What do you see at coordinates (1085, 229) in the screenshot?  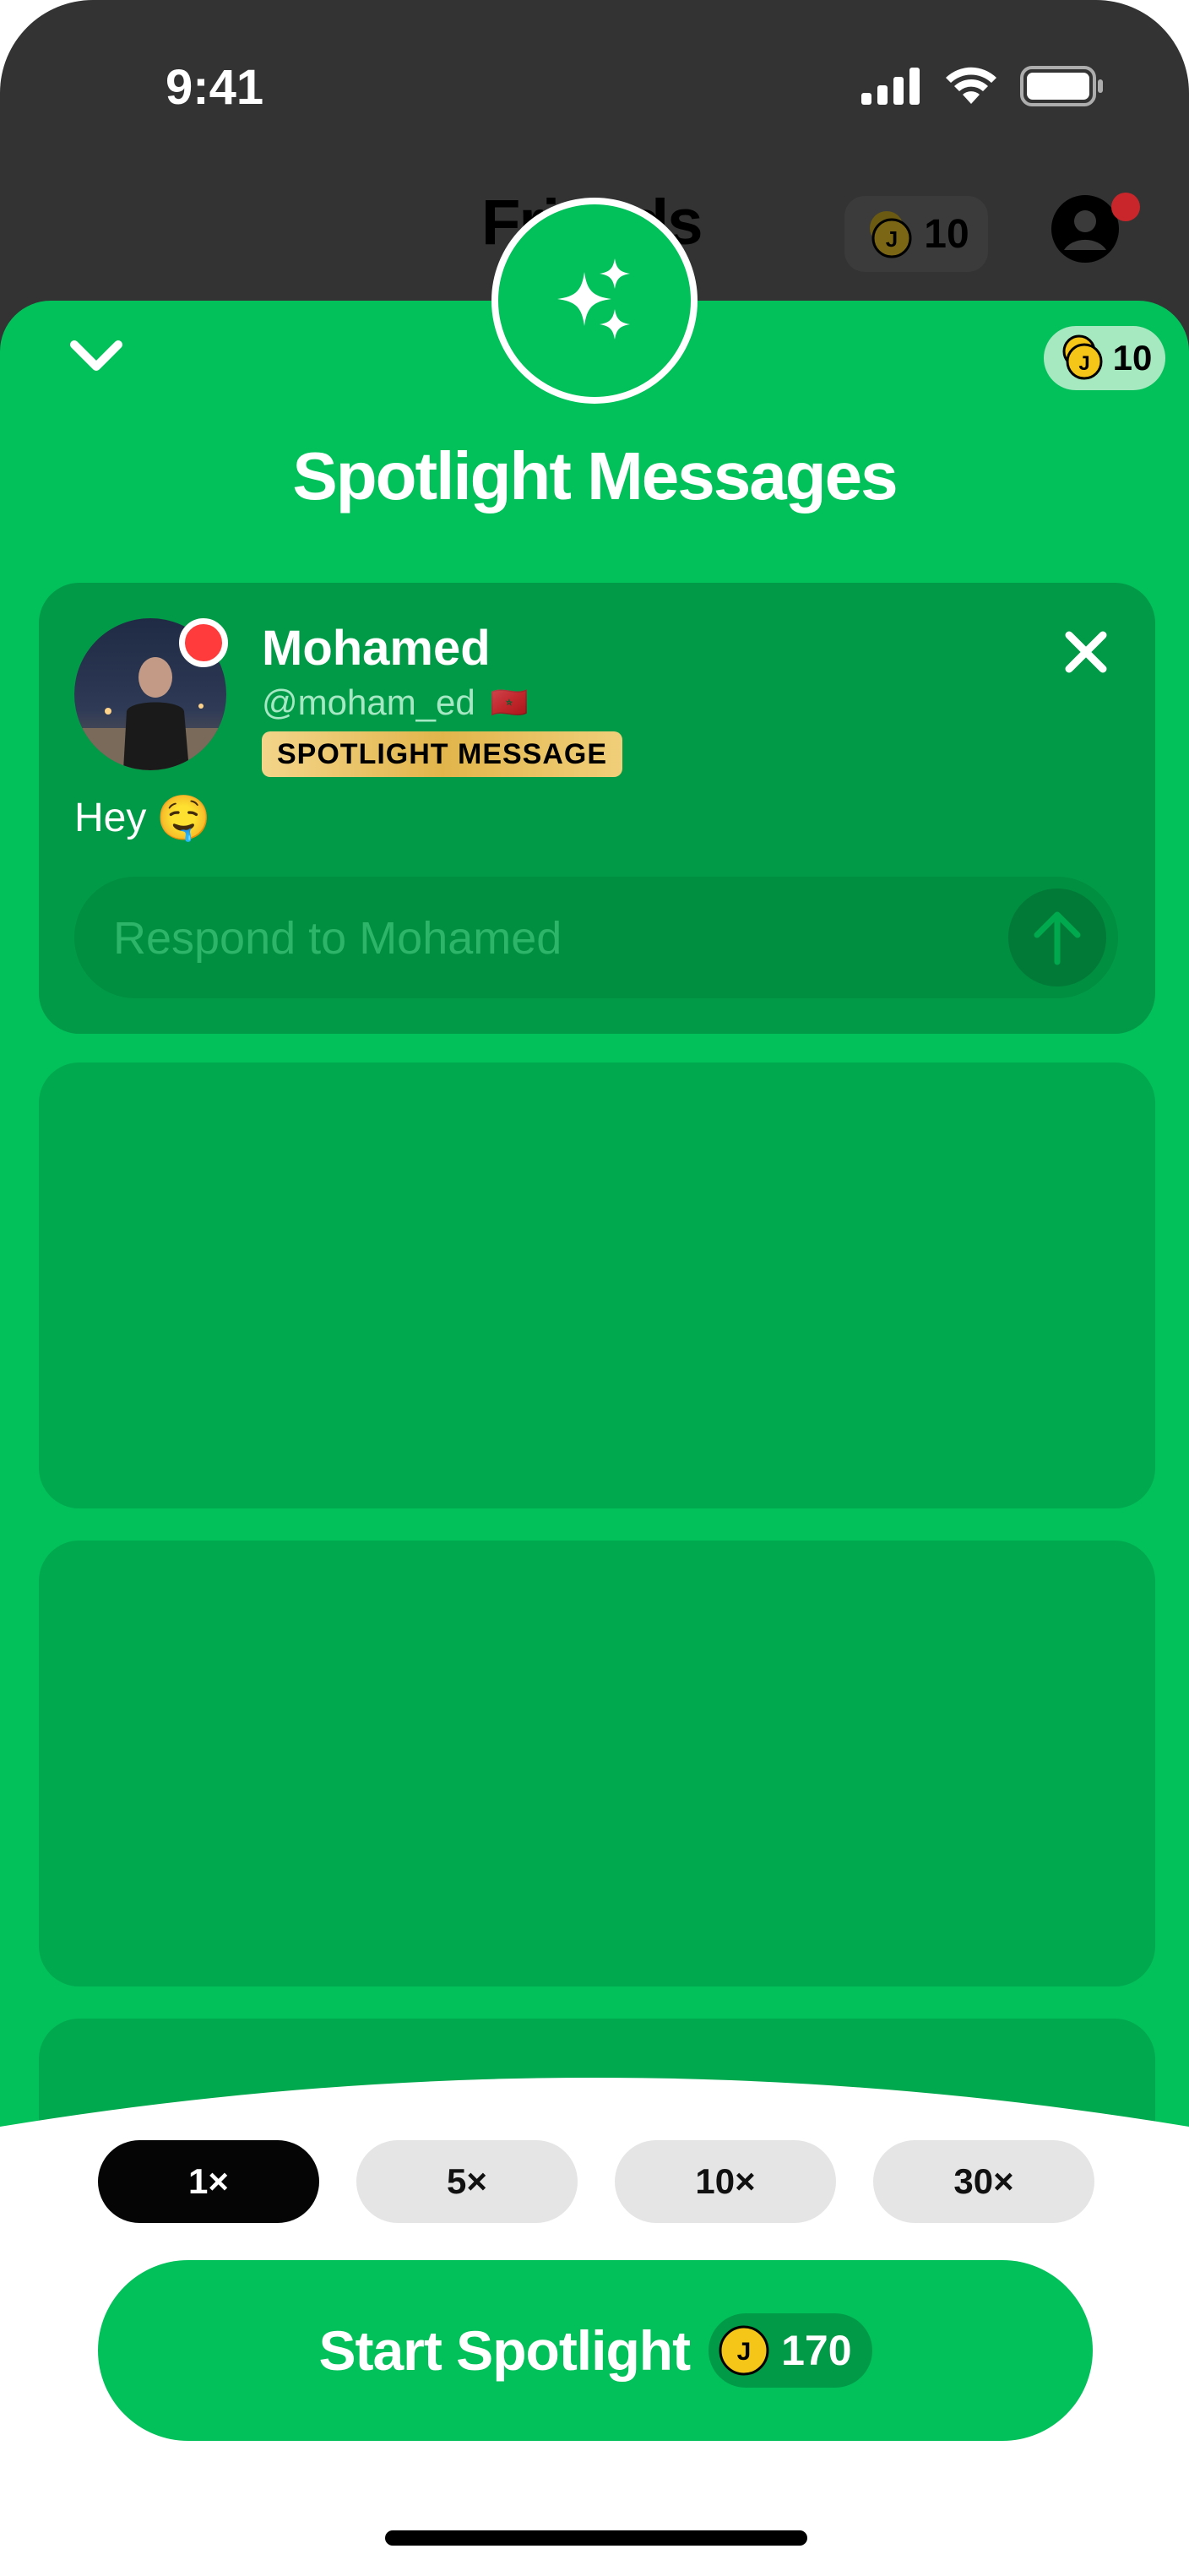 I see `avatar-icon` at bounding box center [1085, 229].